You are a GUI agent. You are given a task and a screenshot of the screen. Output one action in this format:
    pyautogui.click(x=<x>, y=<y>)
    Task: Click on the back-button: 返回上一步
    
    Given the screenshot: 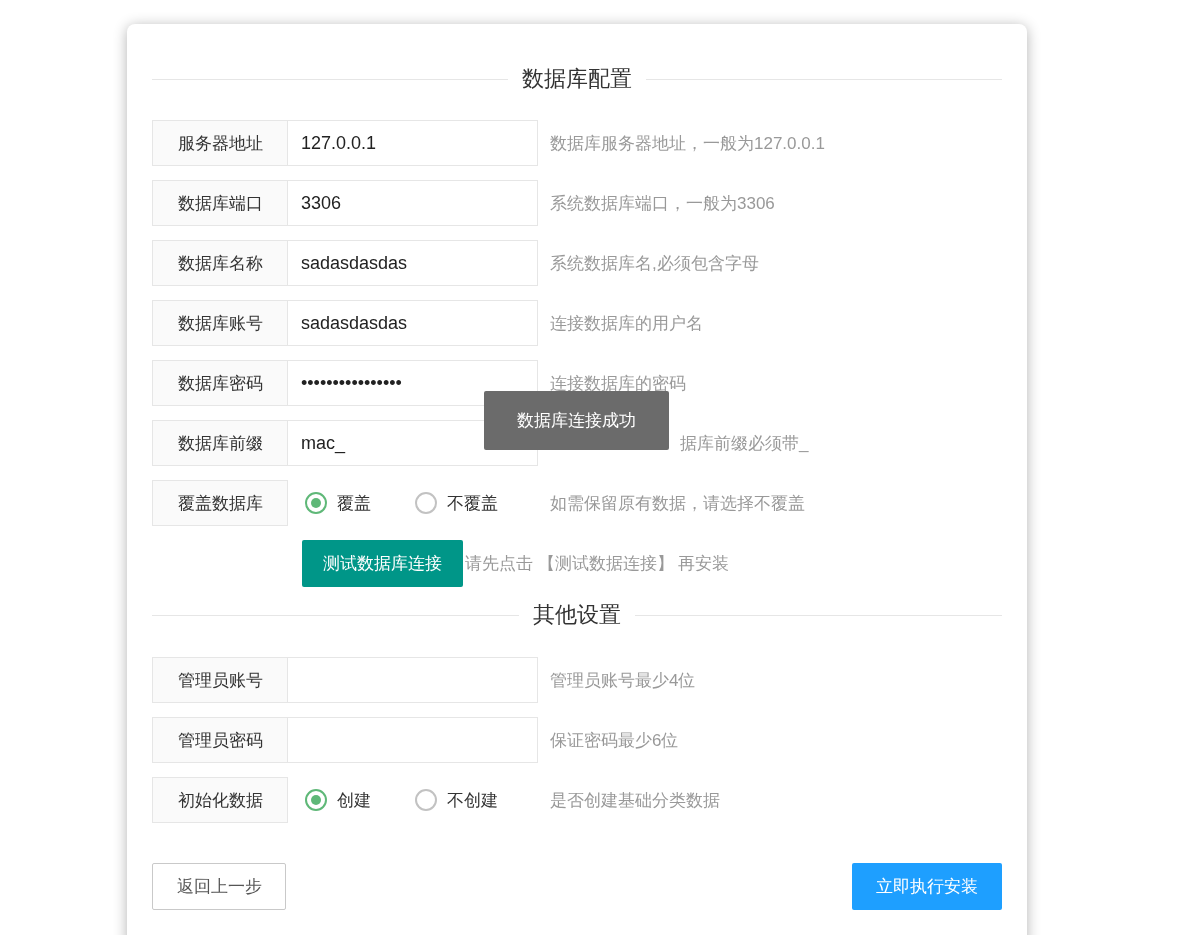 What is the action you would take?
    pyautogui.click(x=219, y=886)
    